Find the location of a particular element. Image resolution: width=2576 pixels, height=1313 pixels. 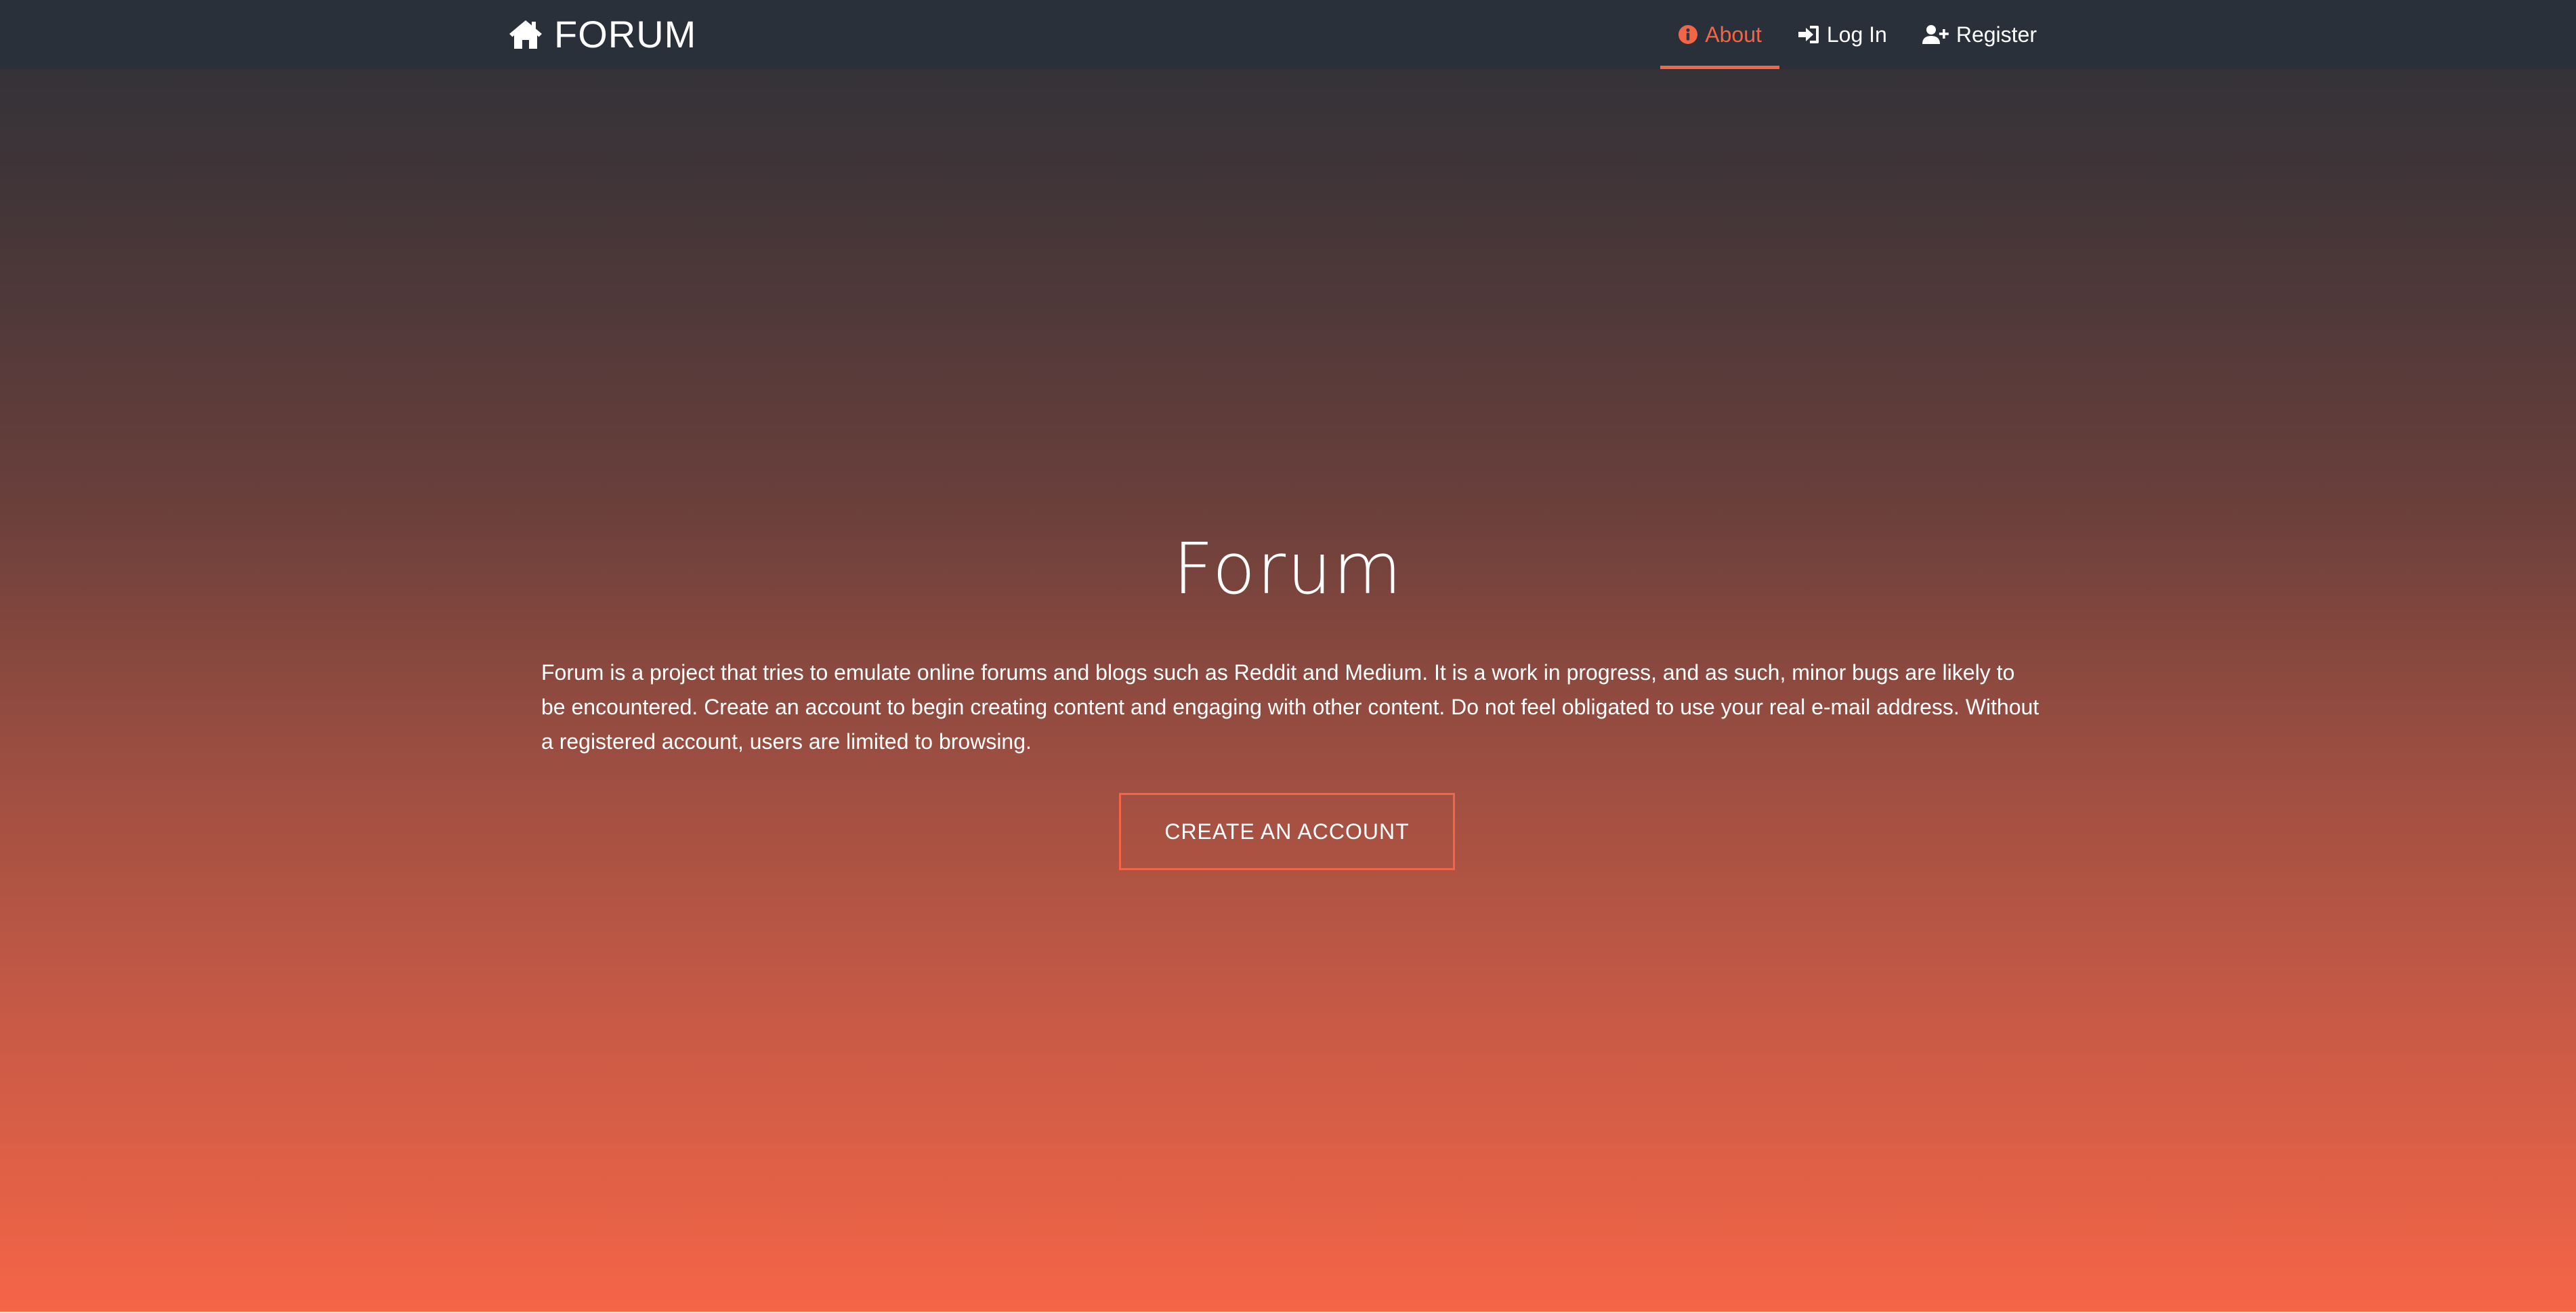

nav-item-about: About is located at coordinates (1719, 34).